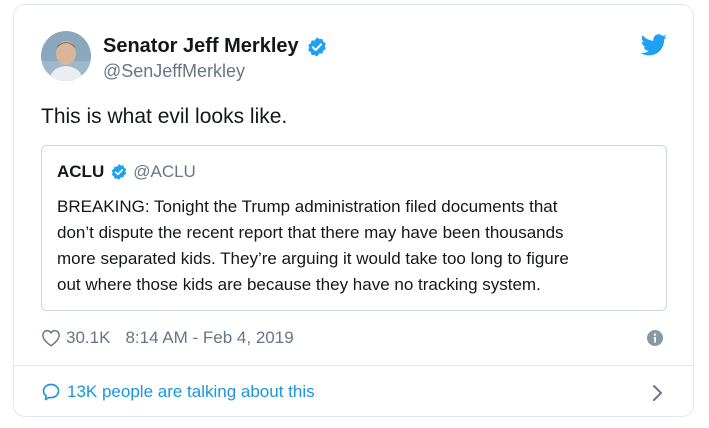  I want to click on author-name: Senator Jeff Merkley, so click(201, 46).